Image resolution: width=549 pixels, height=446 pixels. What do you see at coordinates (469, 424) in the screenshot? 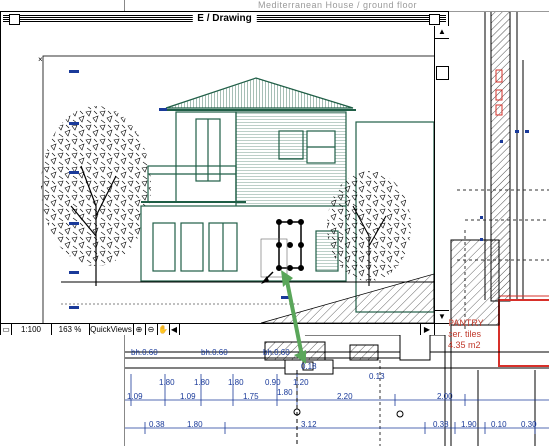
I see `dimension-label: 1.90` at bounding box center [469, 424].